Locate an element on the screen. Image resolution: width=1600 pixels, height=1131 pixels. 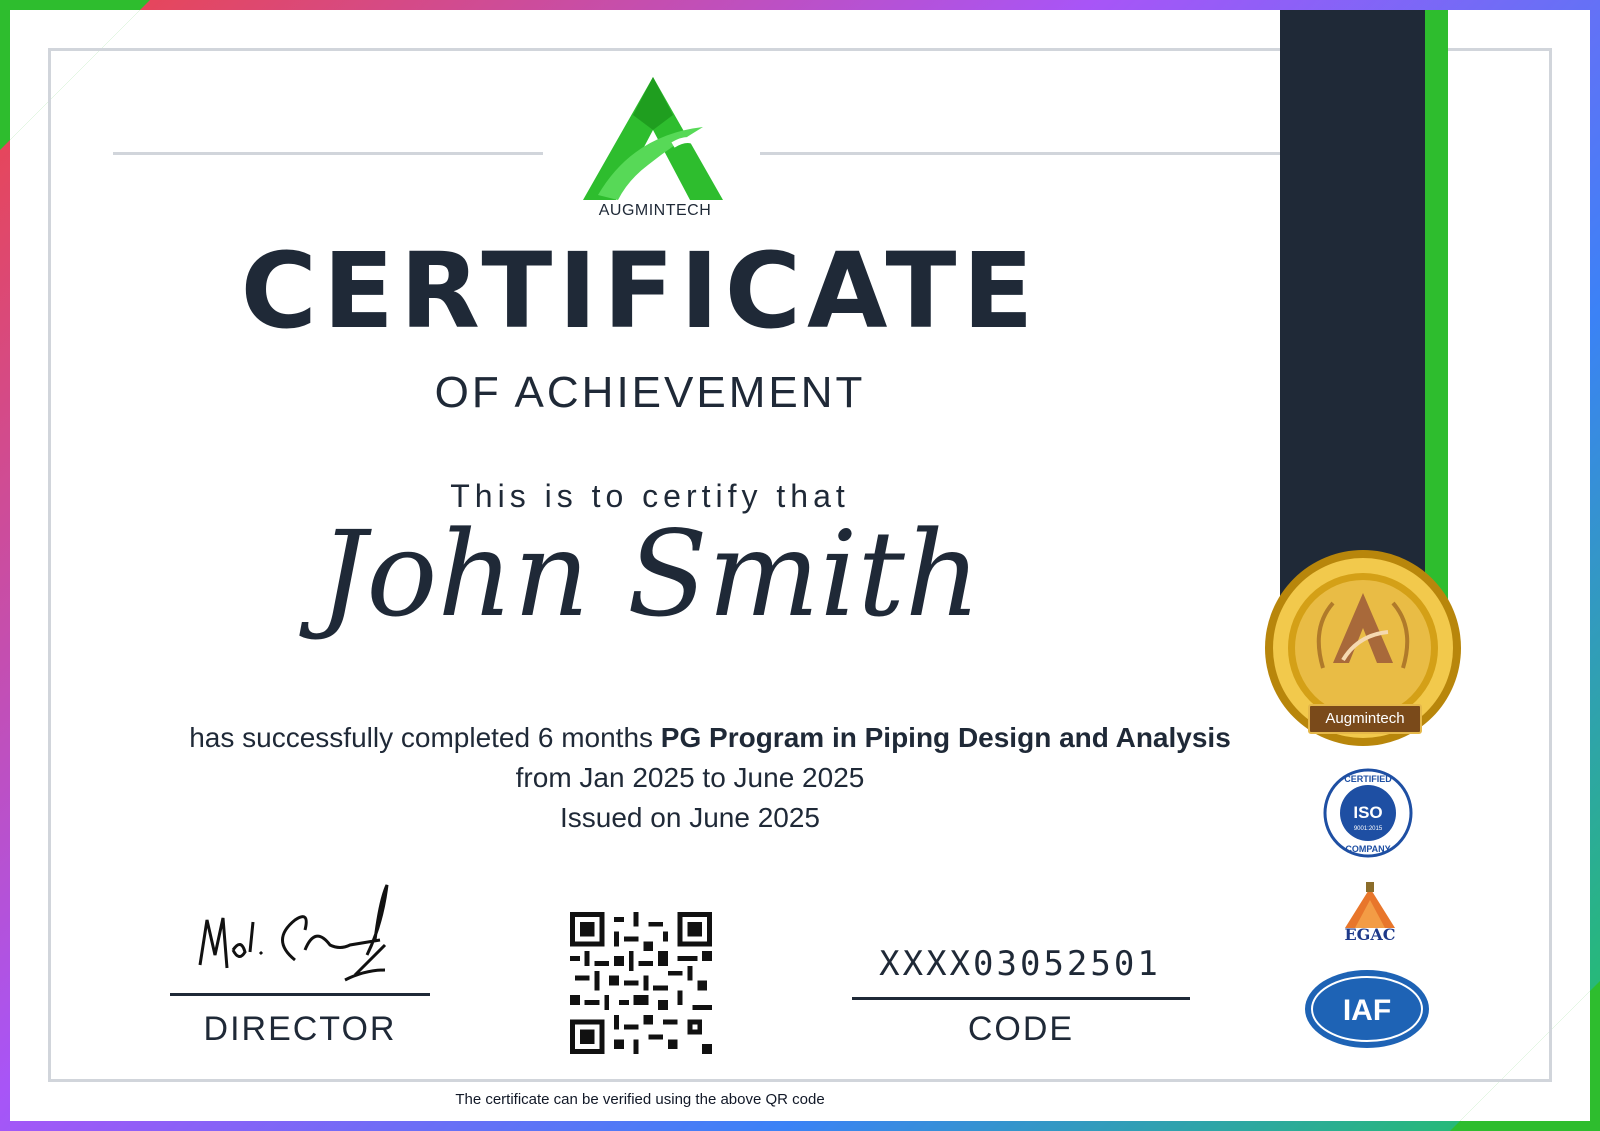
ribbon-dark-stripe is located at coordinates (1352, 310).